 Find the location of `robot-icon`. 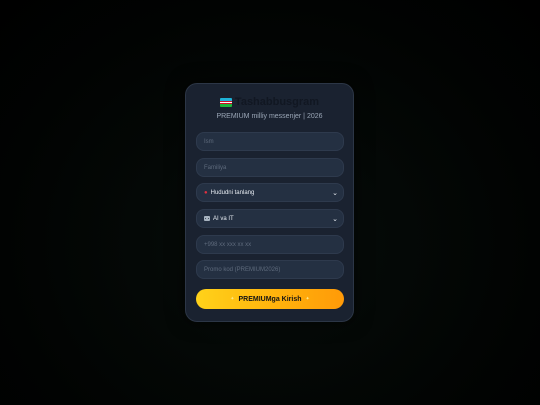

robot-icon is located at coordinates (207, 218).